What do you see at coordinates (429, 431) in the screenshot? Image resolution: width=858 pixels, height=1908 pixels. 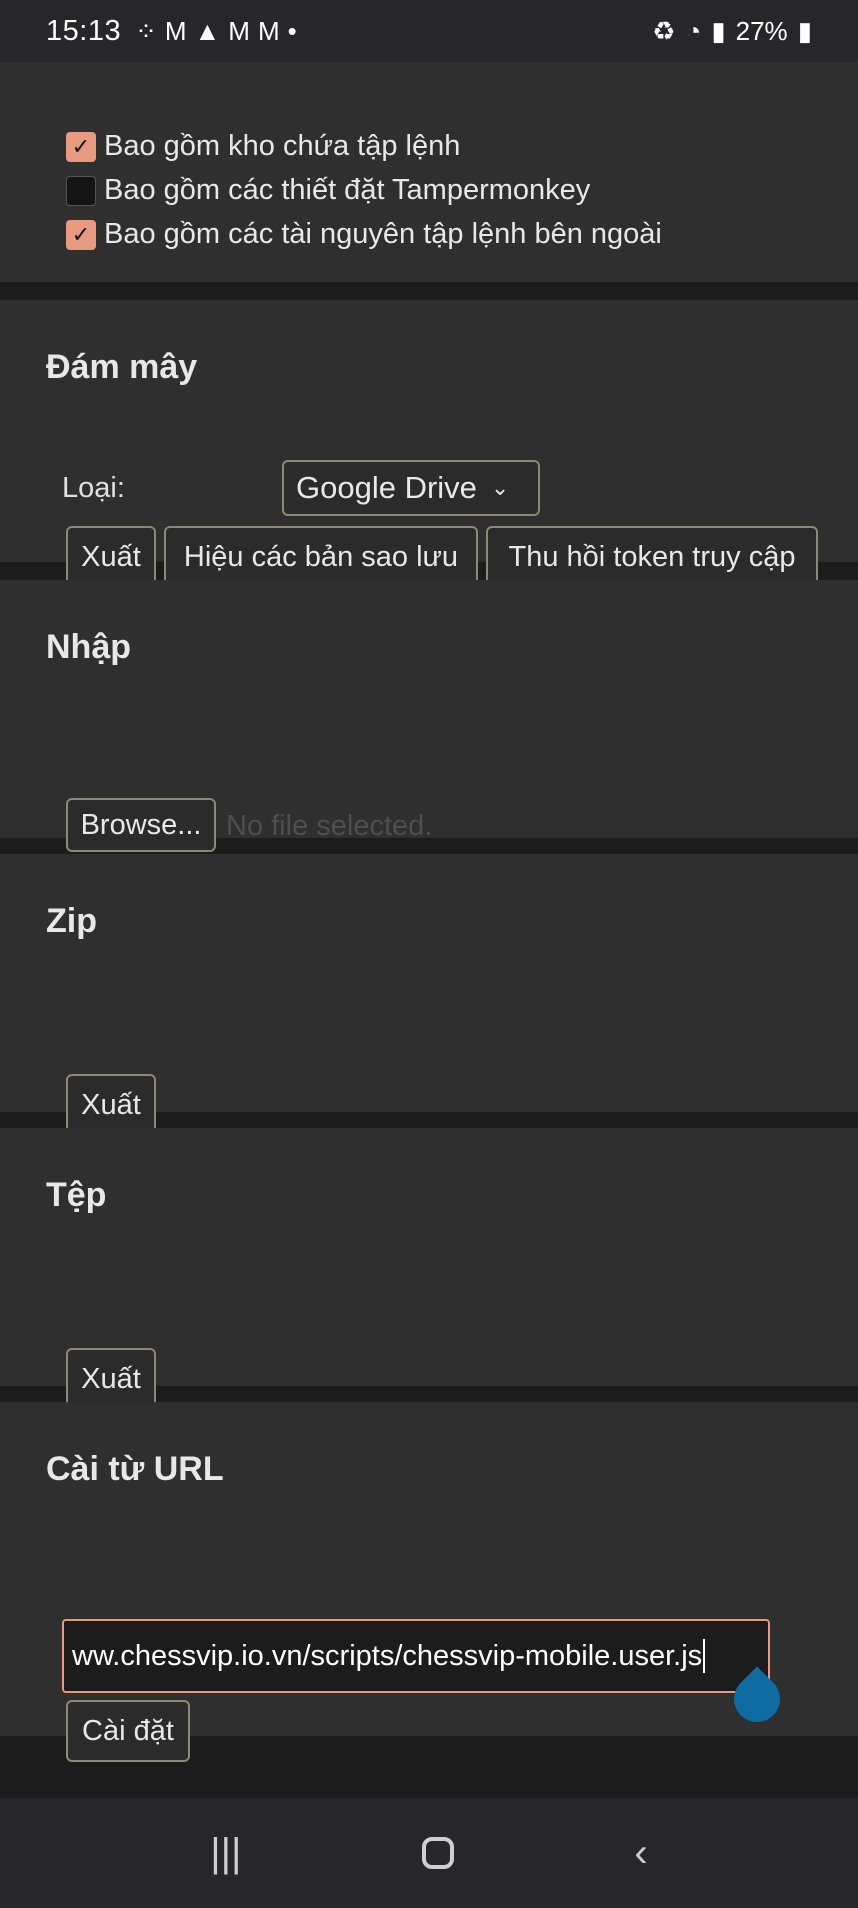 I see `cloud-panel` at bounding box center [429, 431].